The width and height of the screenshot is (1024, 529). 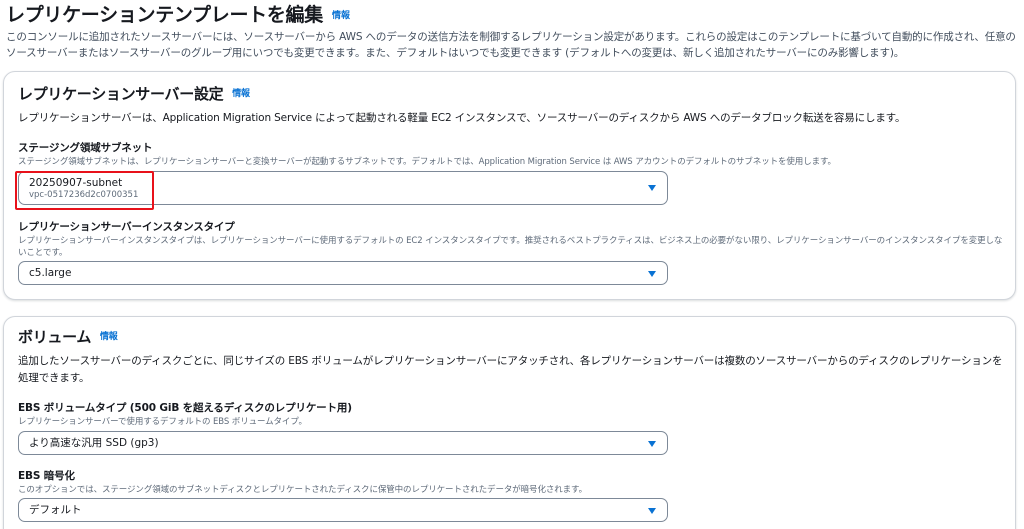 What do you see at coordinates (109, 337) in the screenshot?
I see `volume-info-link: 情報` at bounding box center [109, 337].